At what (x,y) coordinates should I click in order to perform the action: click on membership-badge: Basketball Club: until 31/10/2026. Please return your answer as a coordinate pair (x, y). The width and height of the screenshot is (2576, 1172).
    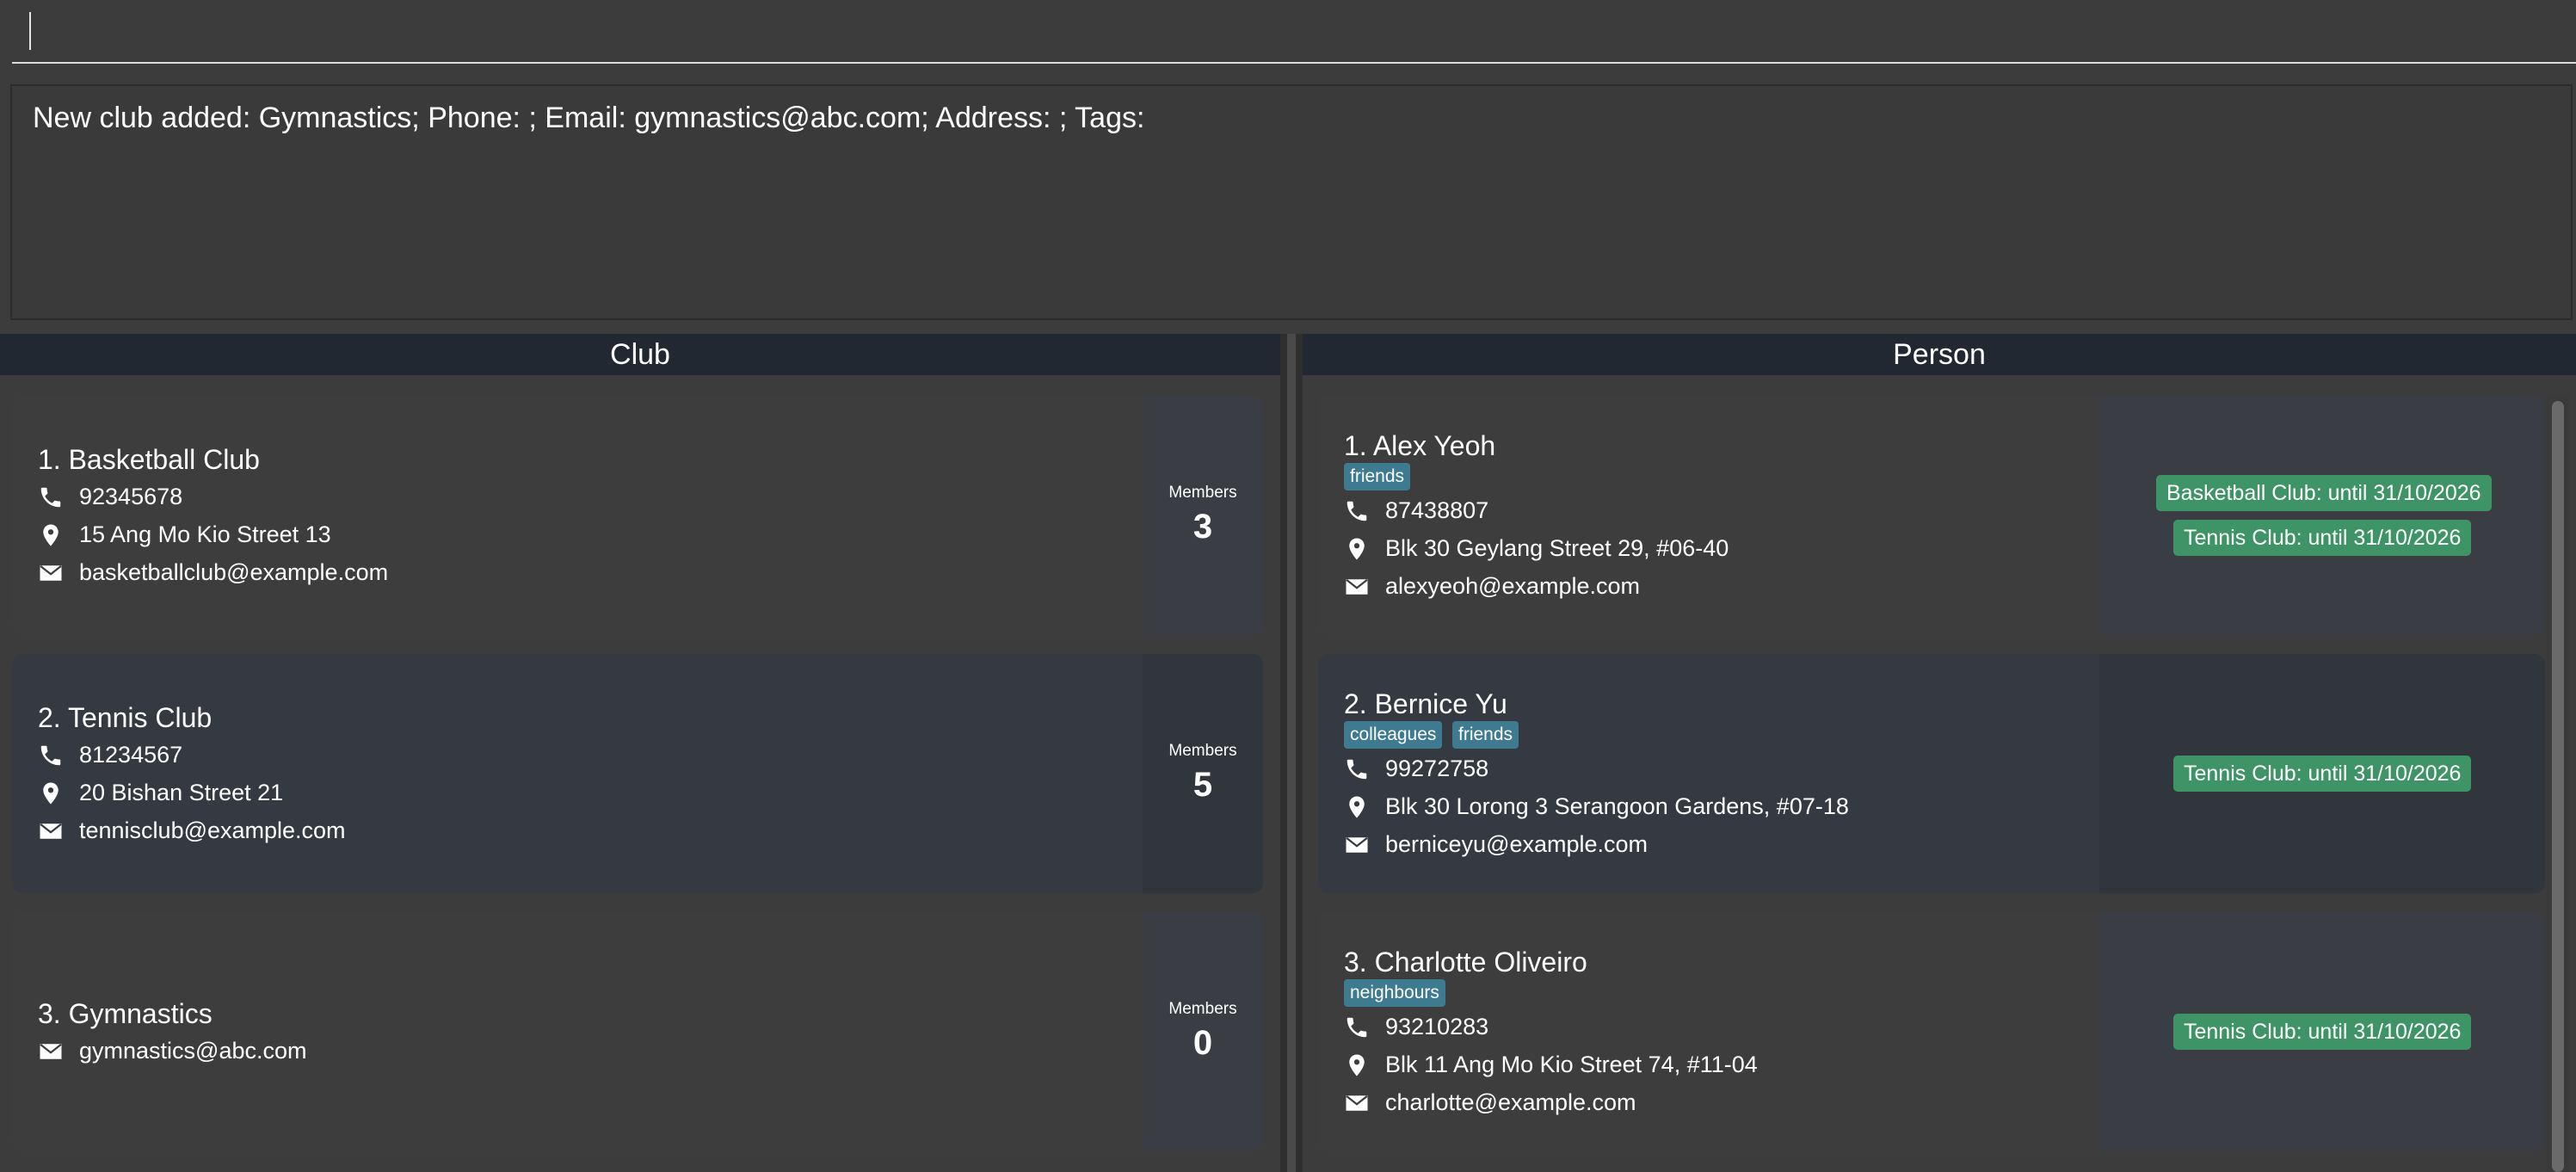
    Looking at the image, I should click on (2324, 493).